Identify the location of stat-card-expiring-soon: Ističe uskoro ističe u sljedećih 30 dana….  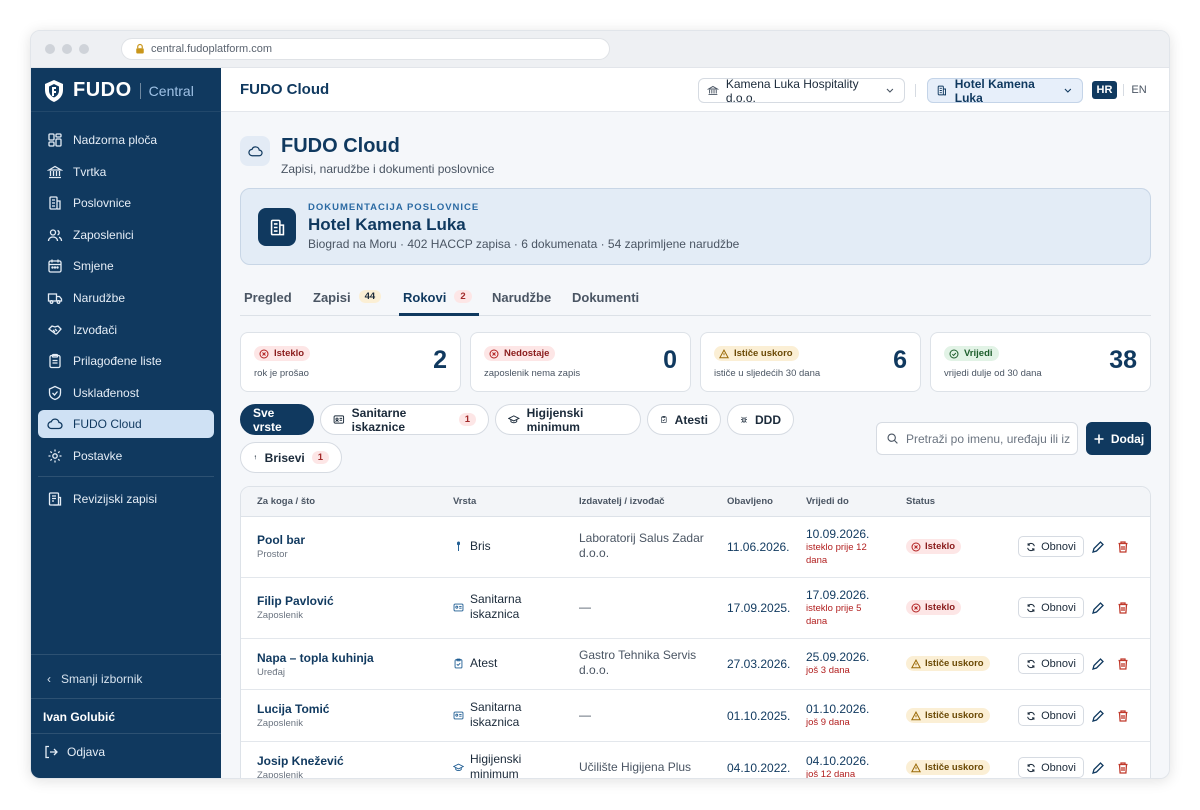
(810, 362).